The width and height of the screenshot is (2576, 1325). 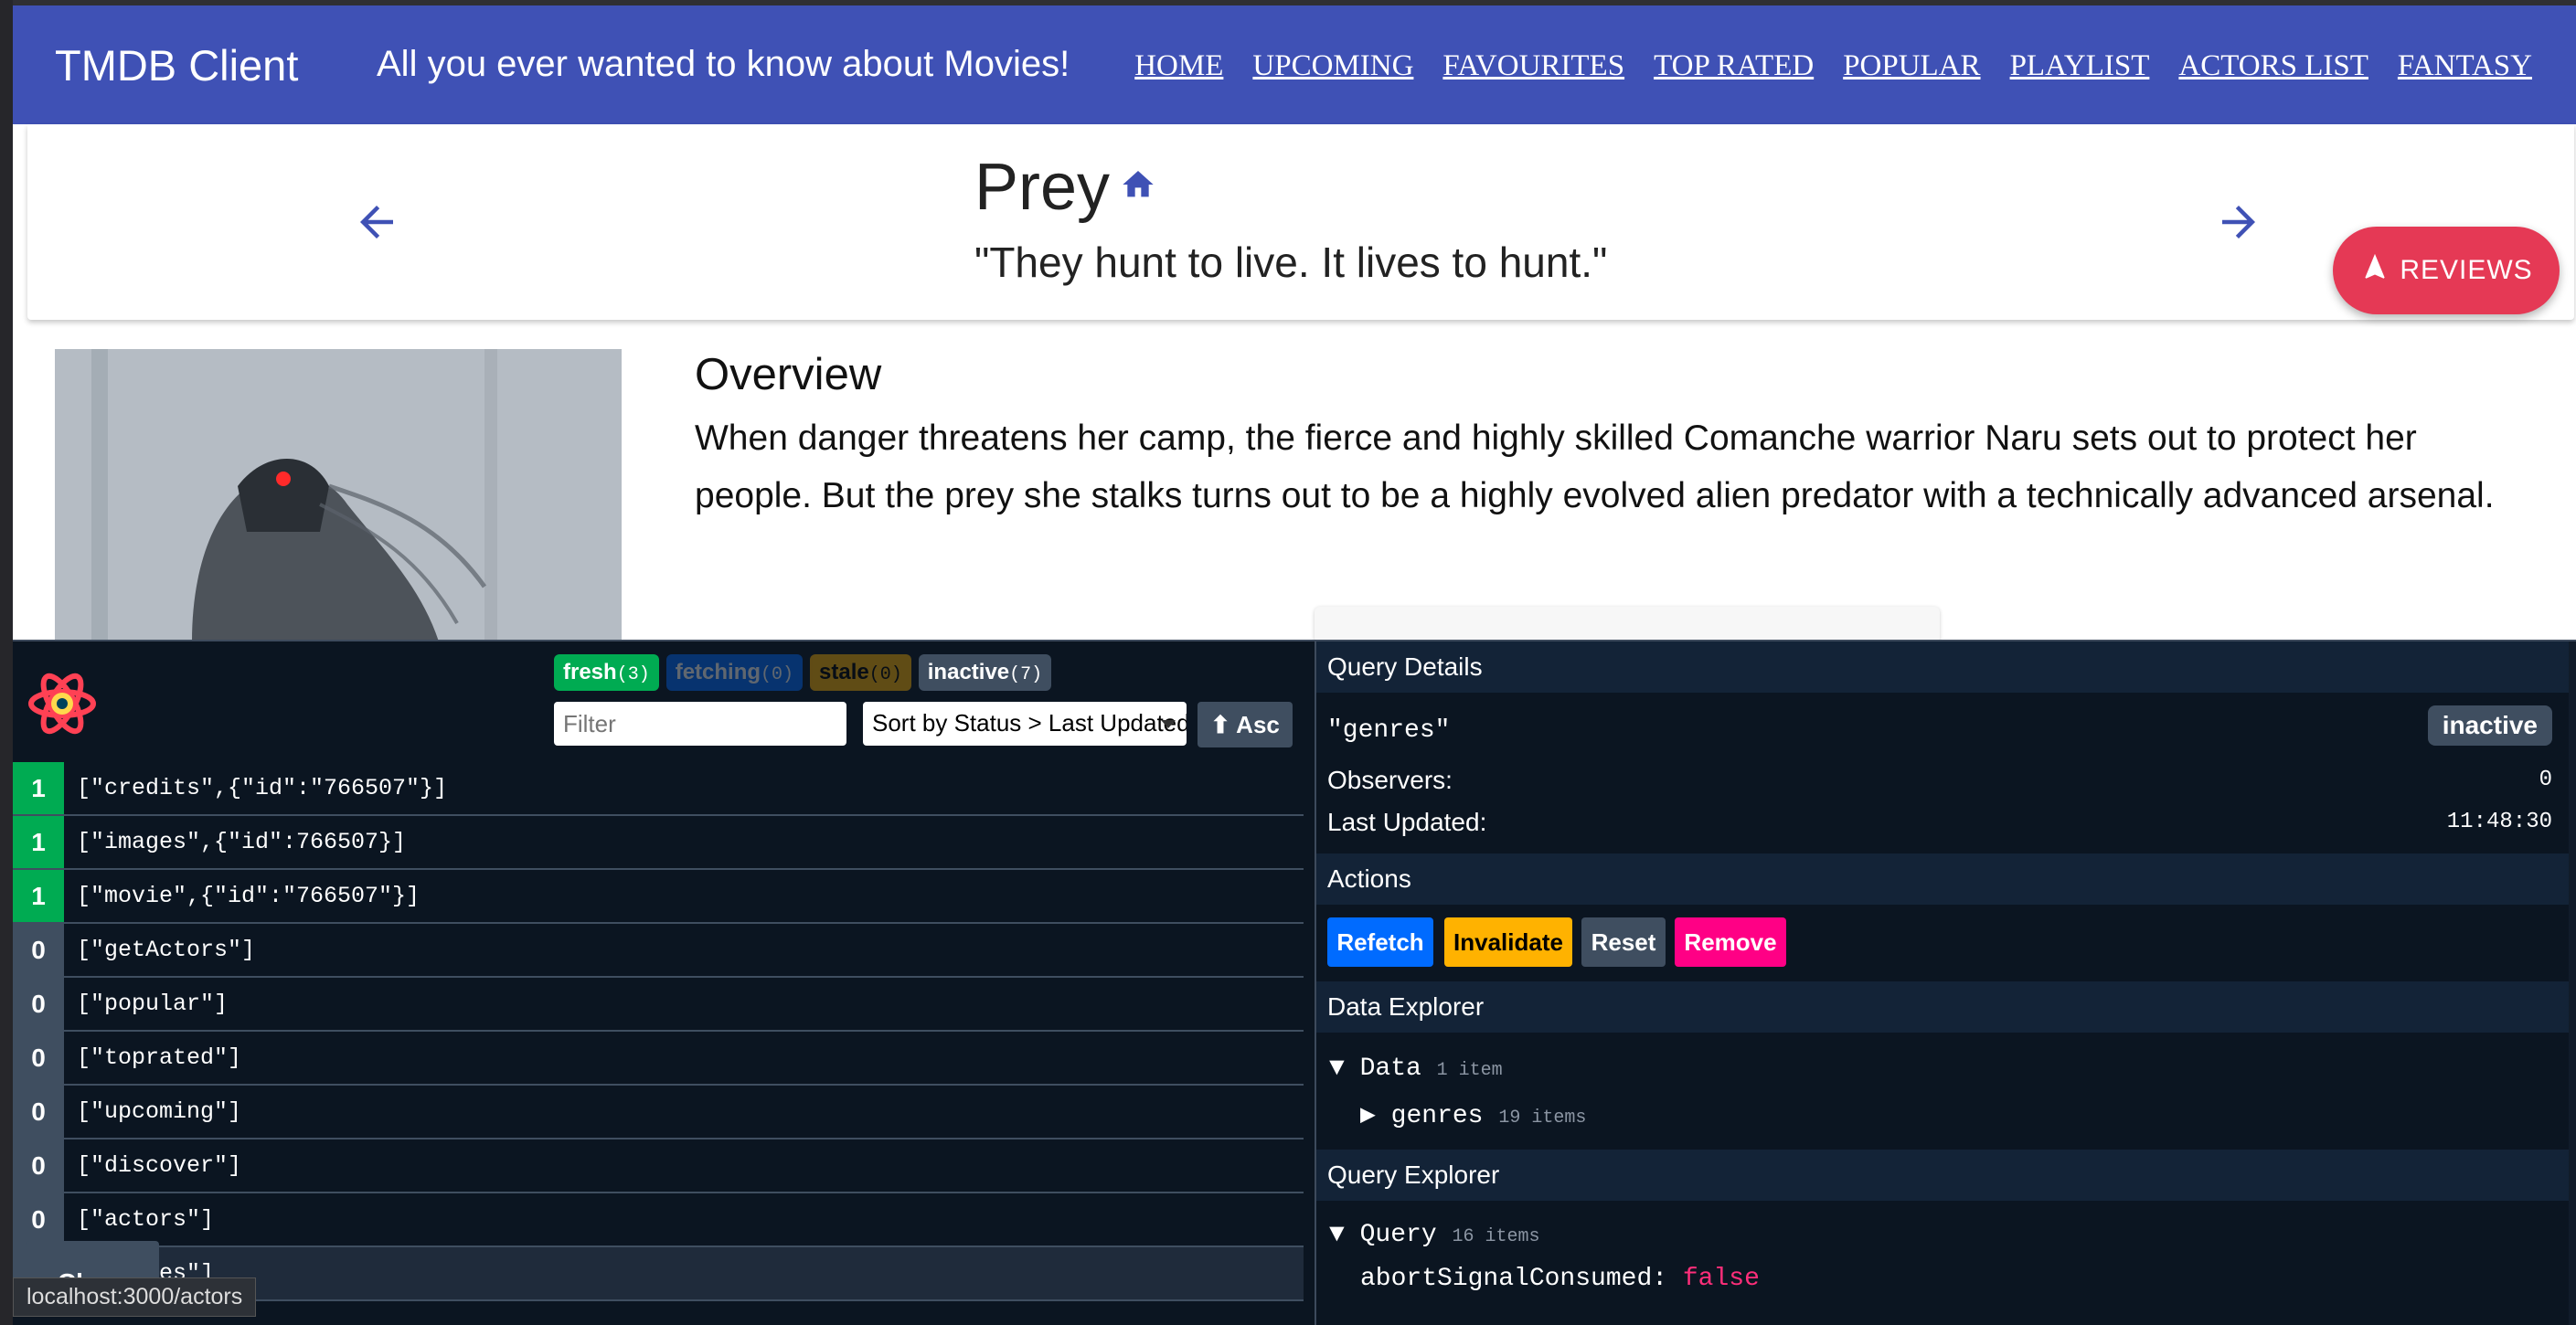 I want to click on arrow-back-icon, so click(x=376, y=226).